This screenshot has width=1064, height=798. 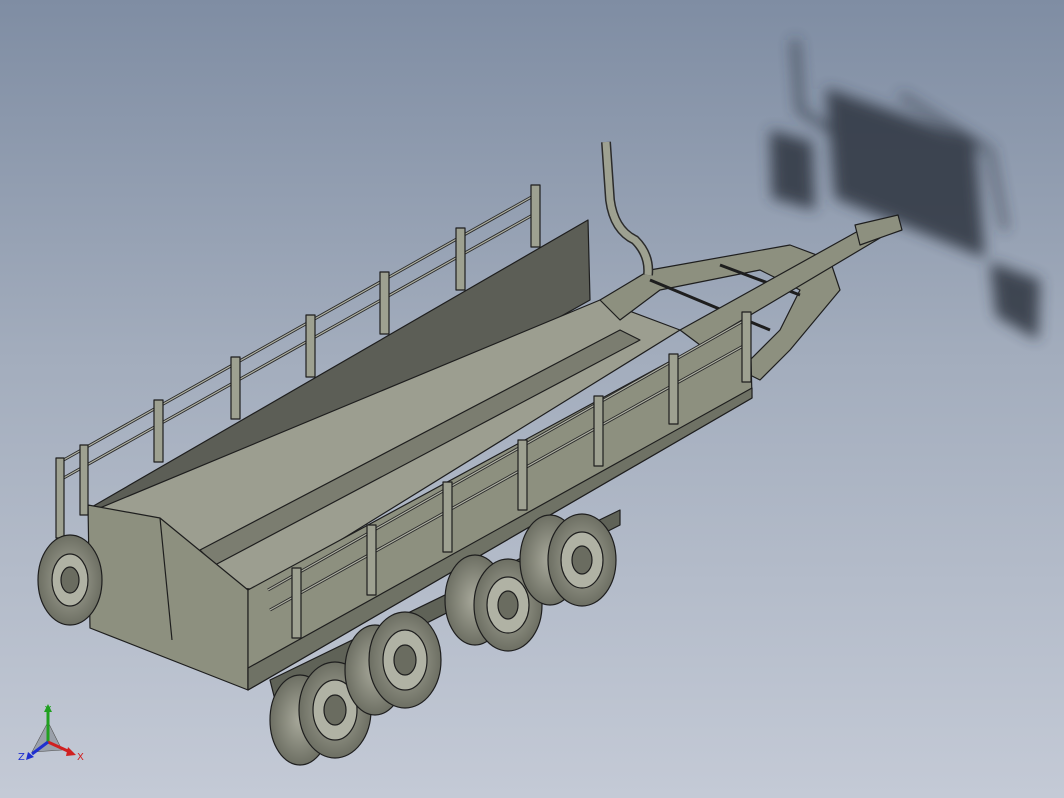 I want to click on end-rail-posts, so click(x=72, y=491).